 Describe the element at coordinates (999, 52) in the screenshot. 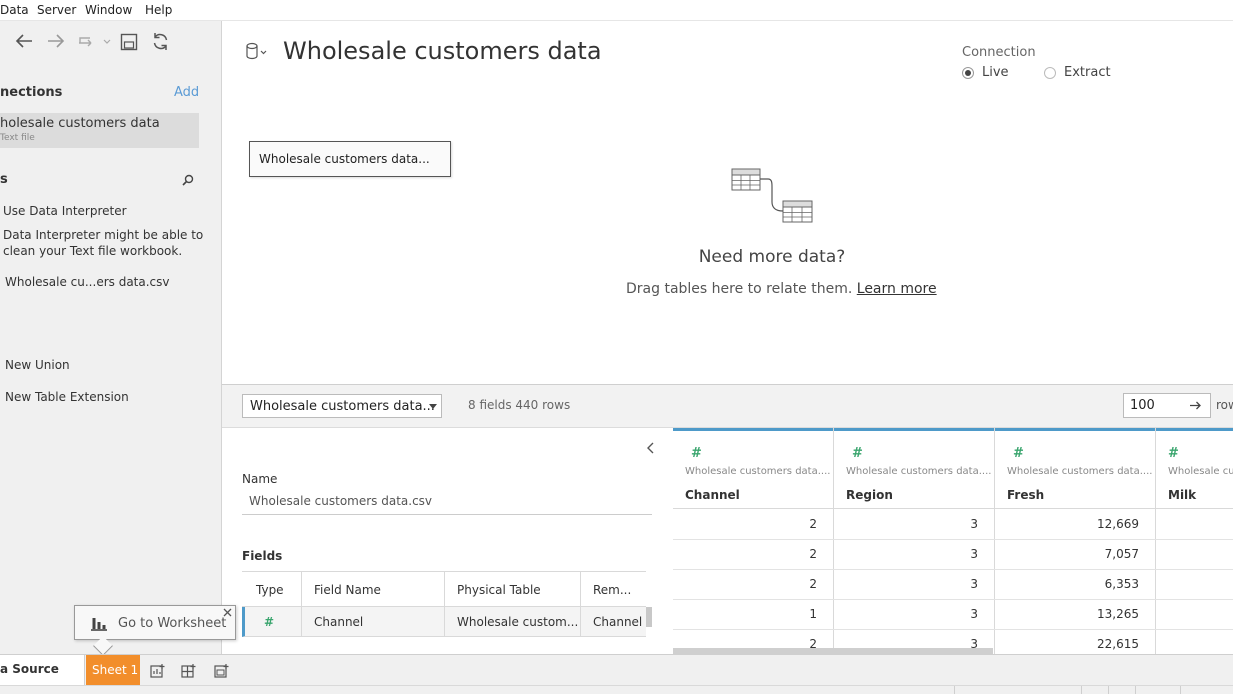

I see `connection-label: Connection` at that location.